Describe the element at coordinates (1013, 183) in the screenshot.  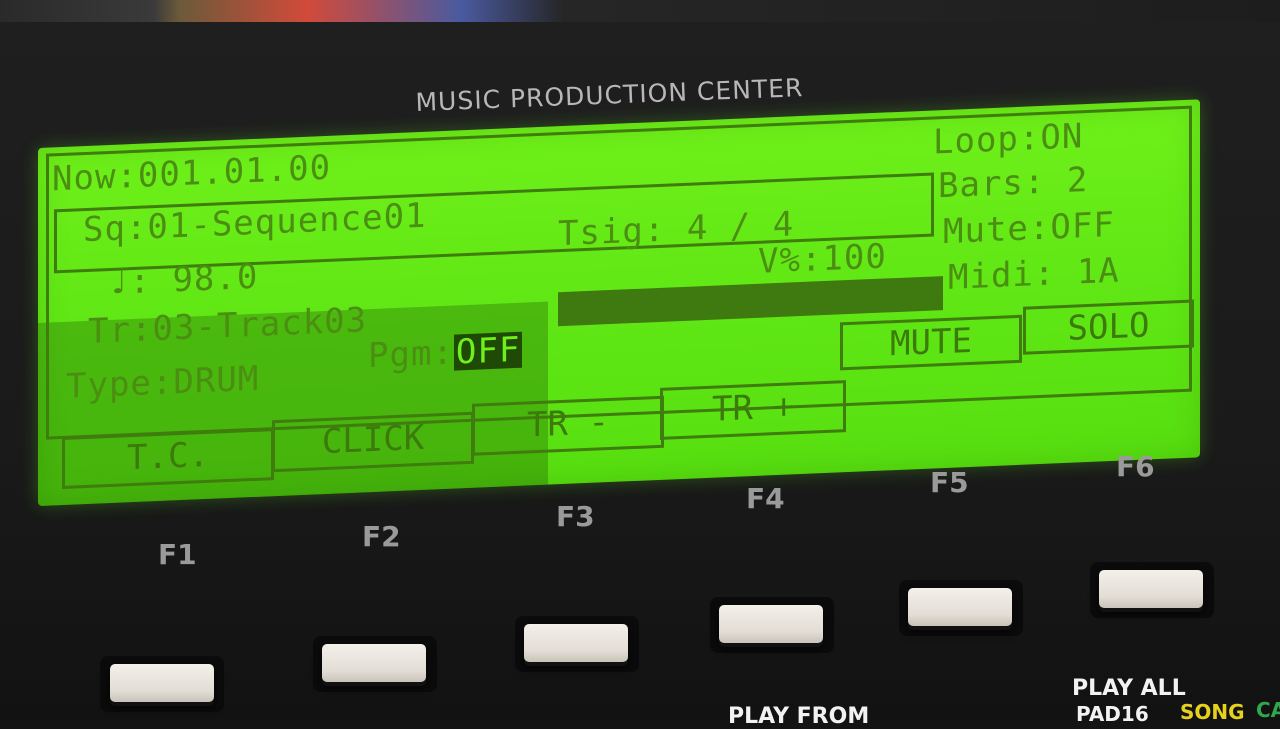
I see `bars-count: Bars: 2` at that location.